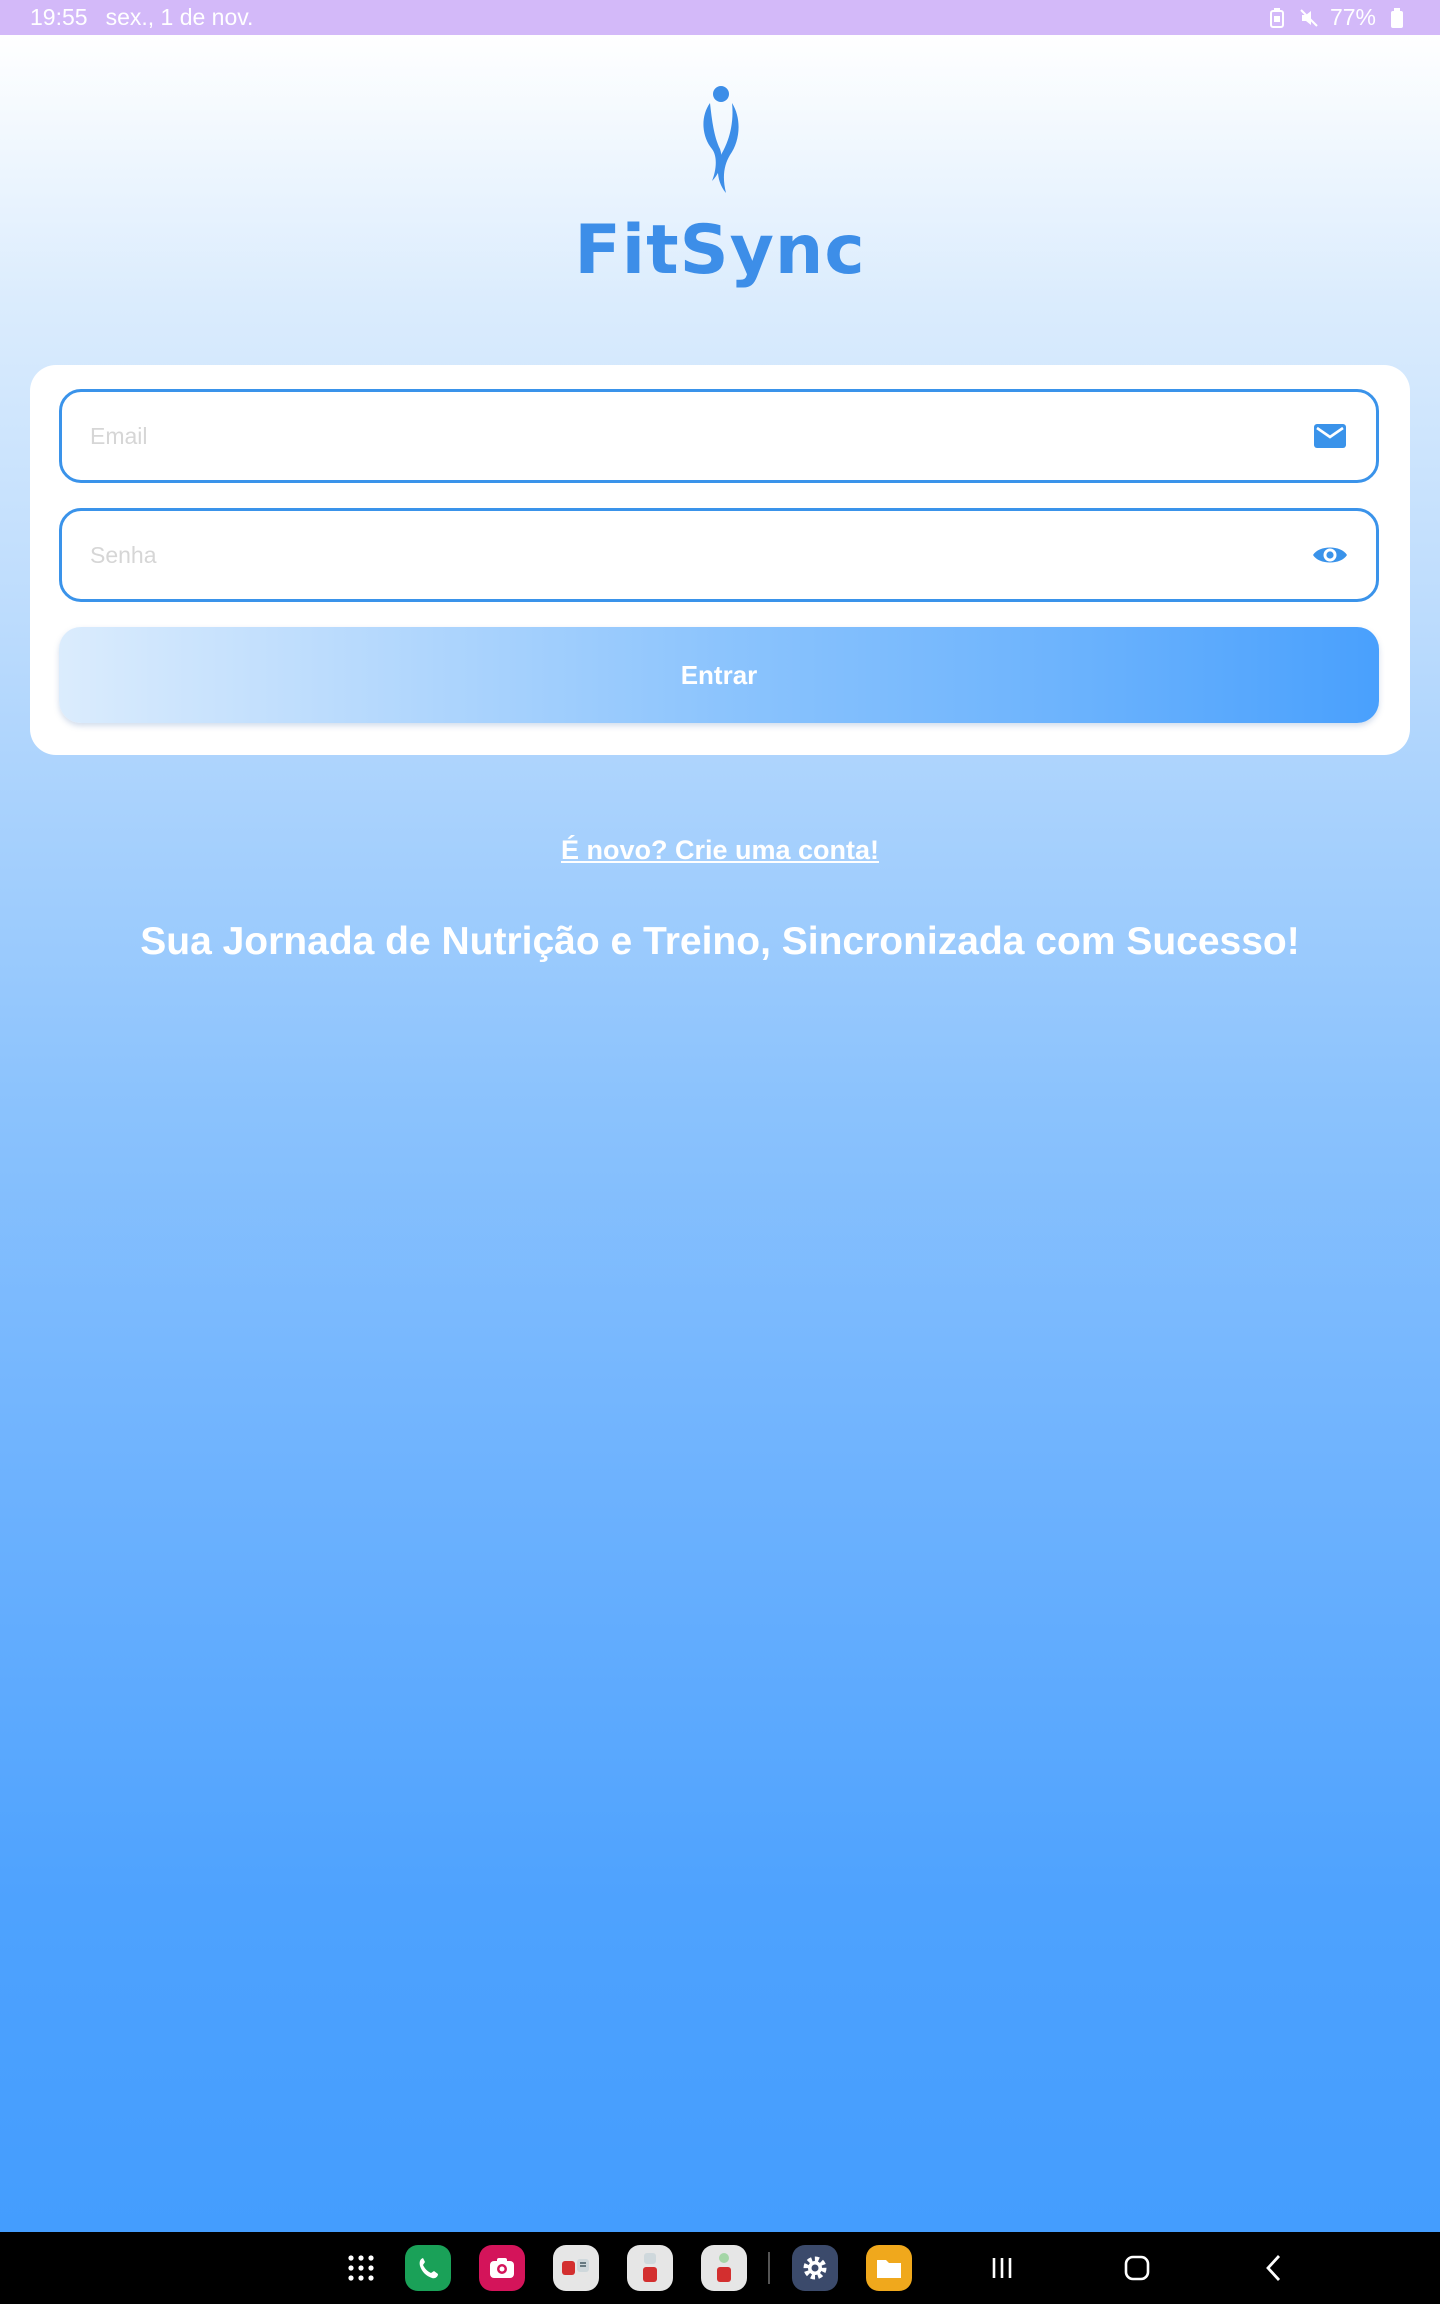 The image size is (1440, 2304). Describe the element at coordinates (1277, 18) in the screenshot. I see `battery-saver-icon` at that location.